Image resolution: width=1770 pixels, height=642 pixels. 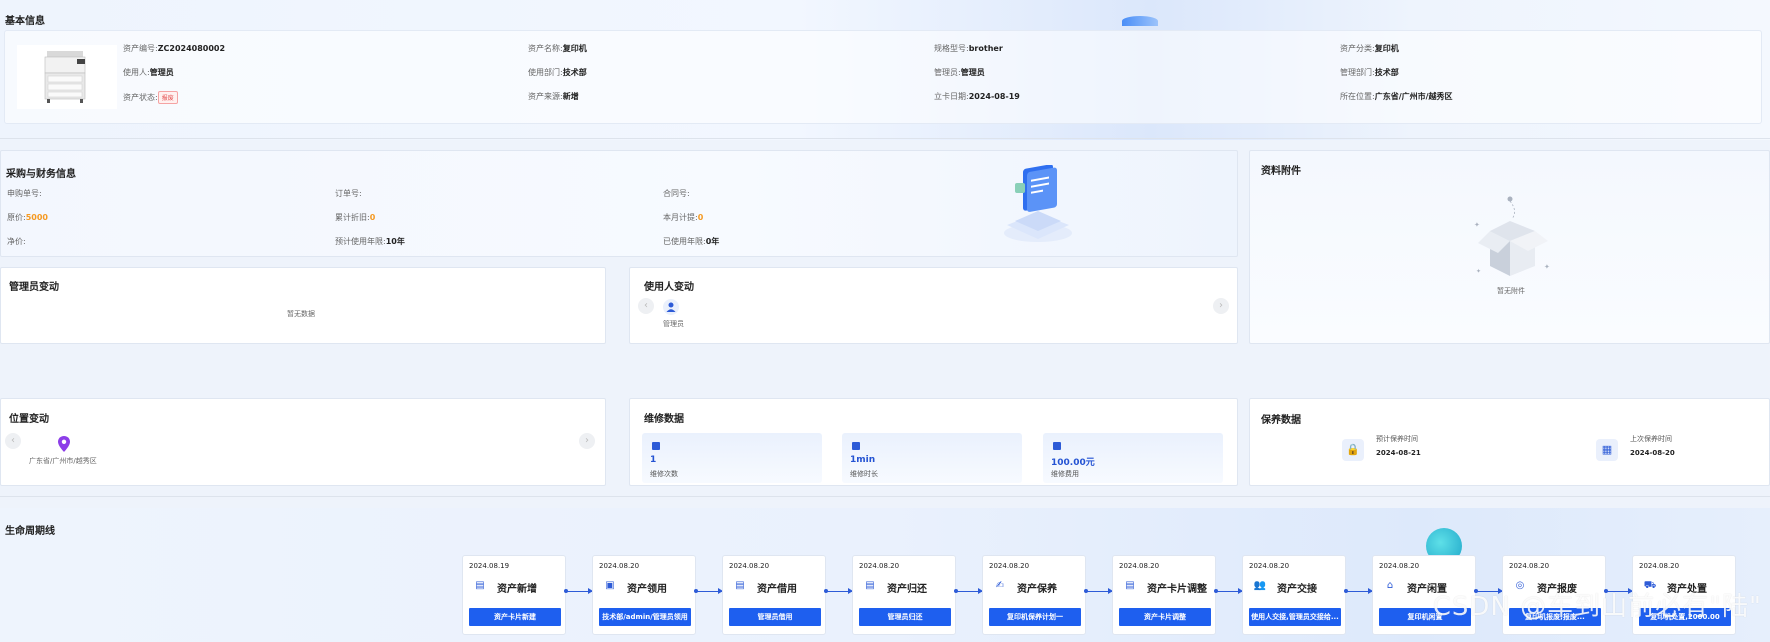 What do you see at coordinates (774, 595) in the screenshot?
I see `lifecycle-step: 2024.08.20 ▤ 资产借用 管理员借用` at bounding box center [774, 595].